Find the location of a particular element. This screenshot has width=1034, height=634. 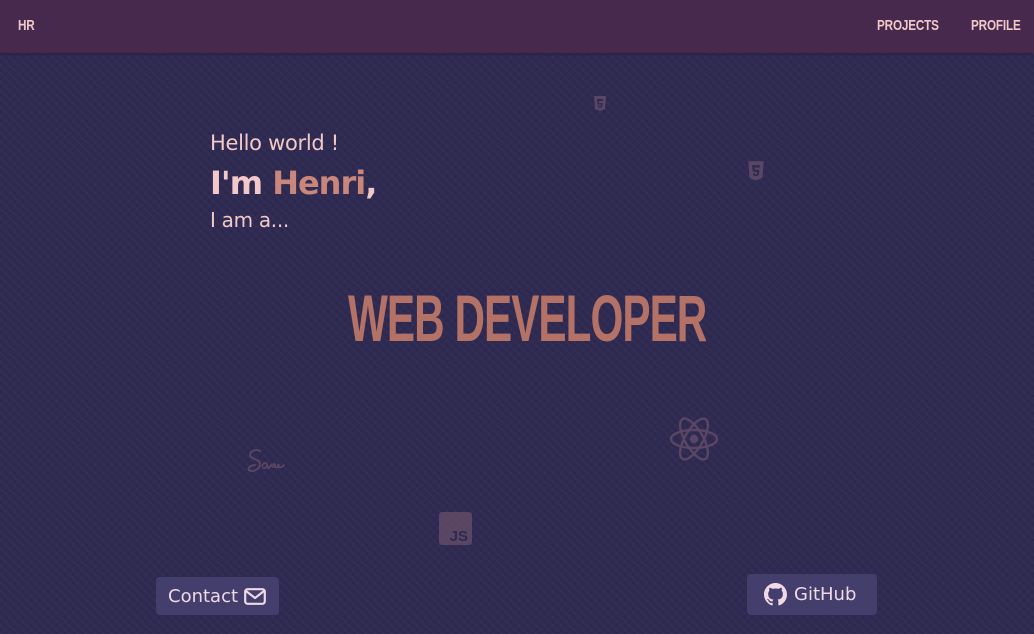

contact-label: Contact is located at coordinates (203, 596).